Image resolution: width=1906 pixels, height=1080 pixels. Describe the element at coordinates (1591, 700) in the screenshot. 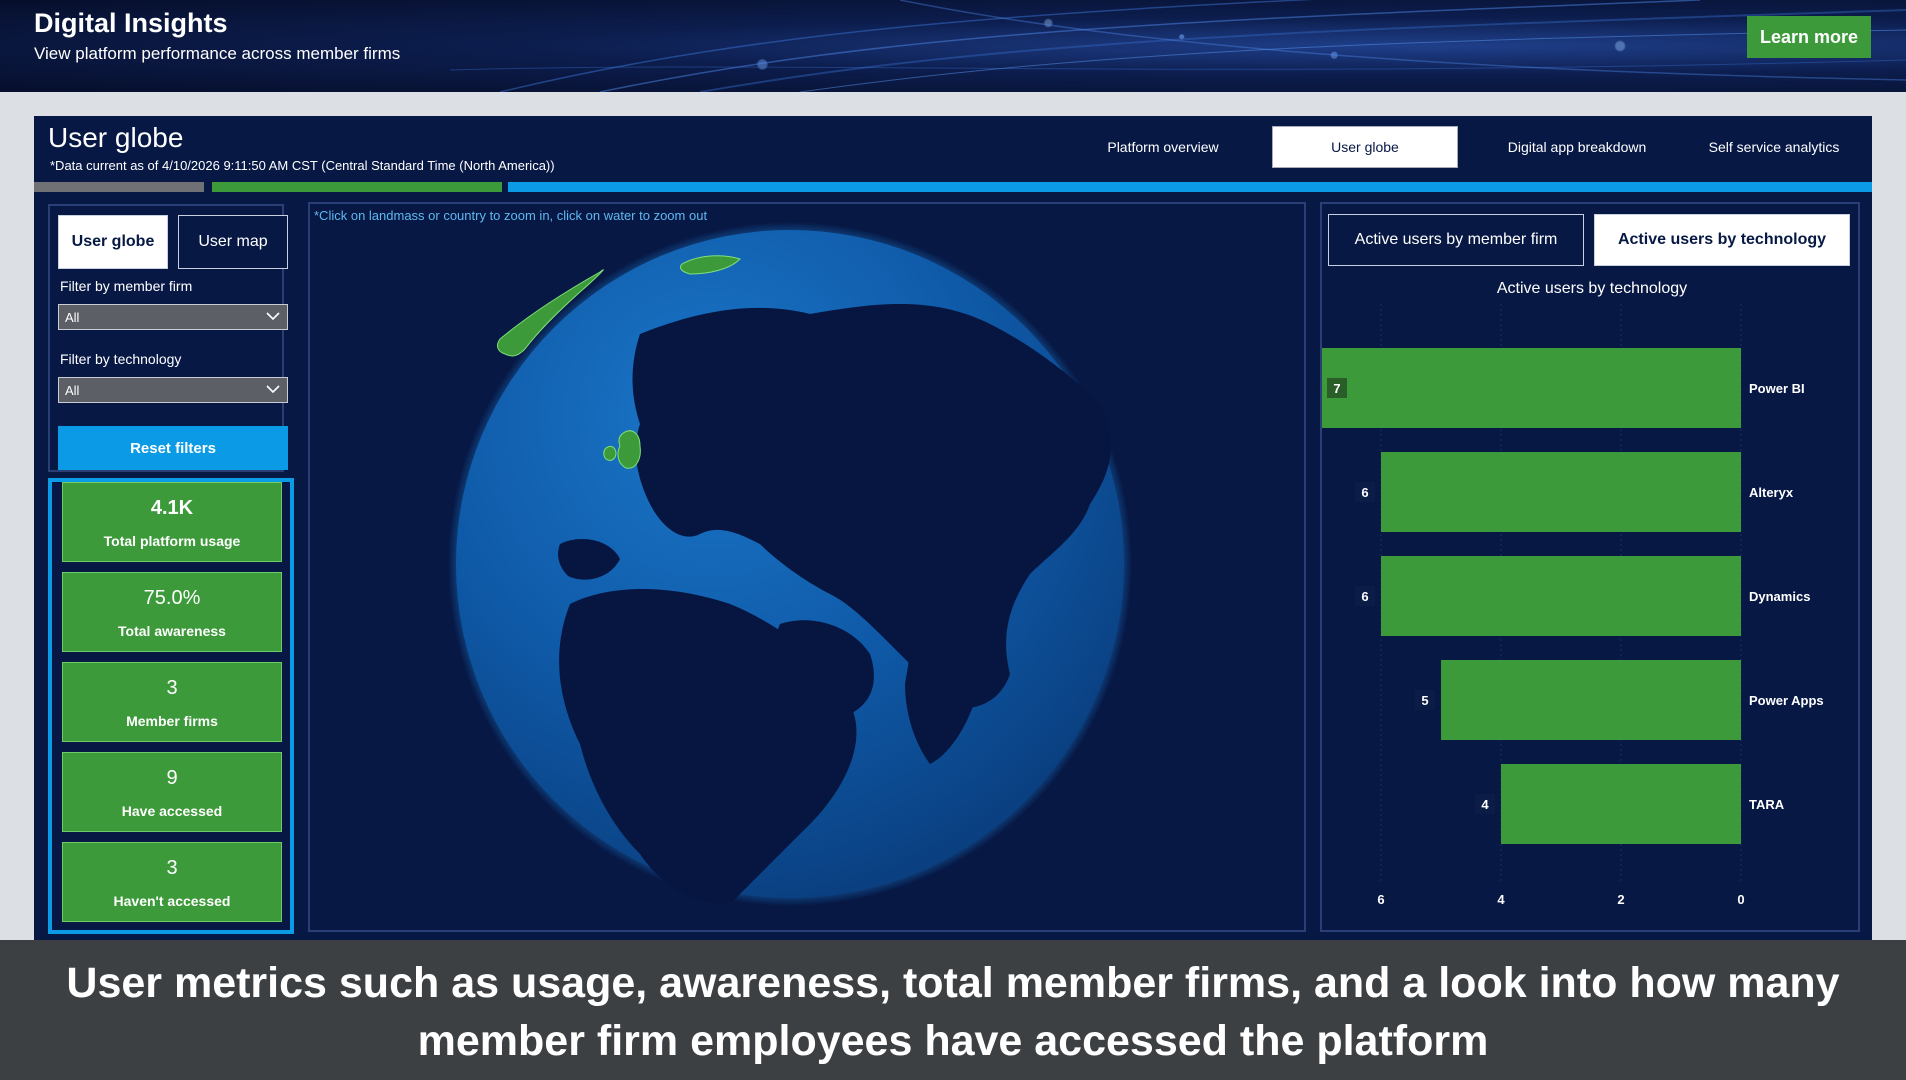

I see `bar-power-apps` at that location.